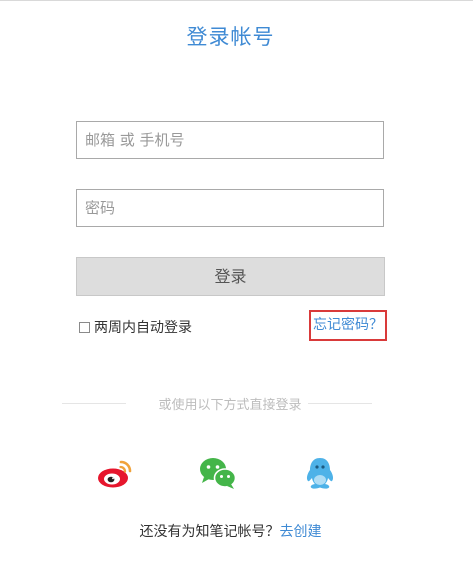 The width and height of the screenshot is (473, 563). I want to click on weibo-login-button, so click(116, 473).